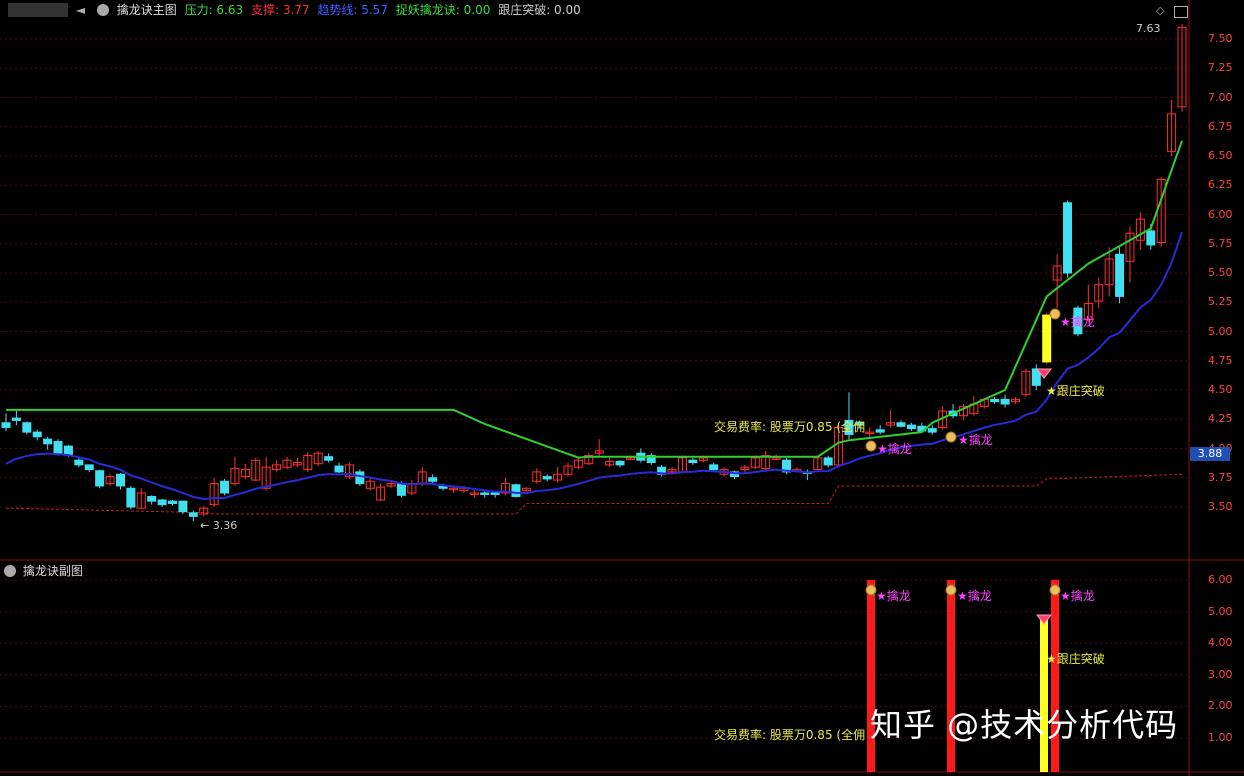 This screenshot has height=776, width=1244. What do you see at coordinates (225, 525) in the screenshot?
I see `low-price-value: 3.36` at bounding box center [225, 525].